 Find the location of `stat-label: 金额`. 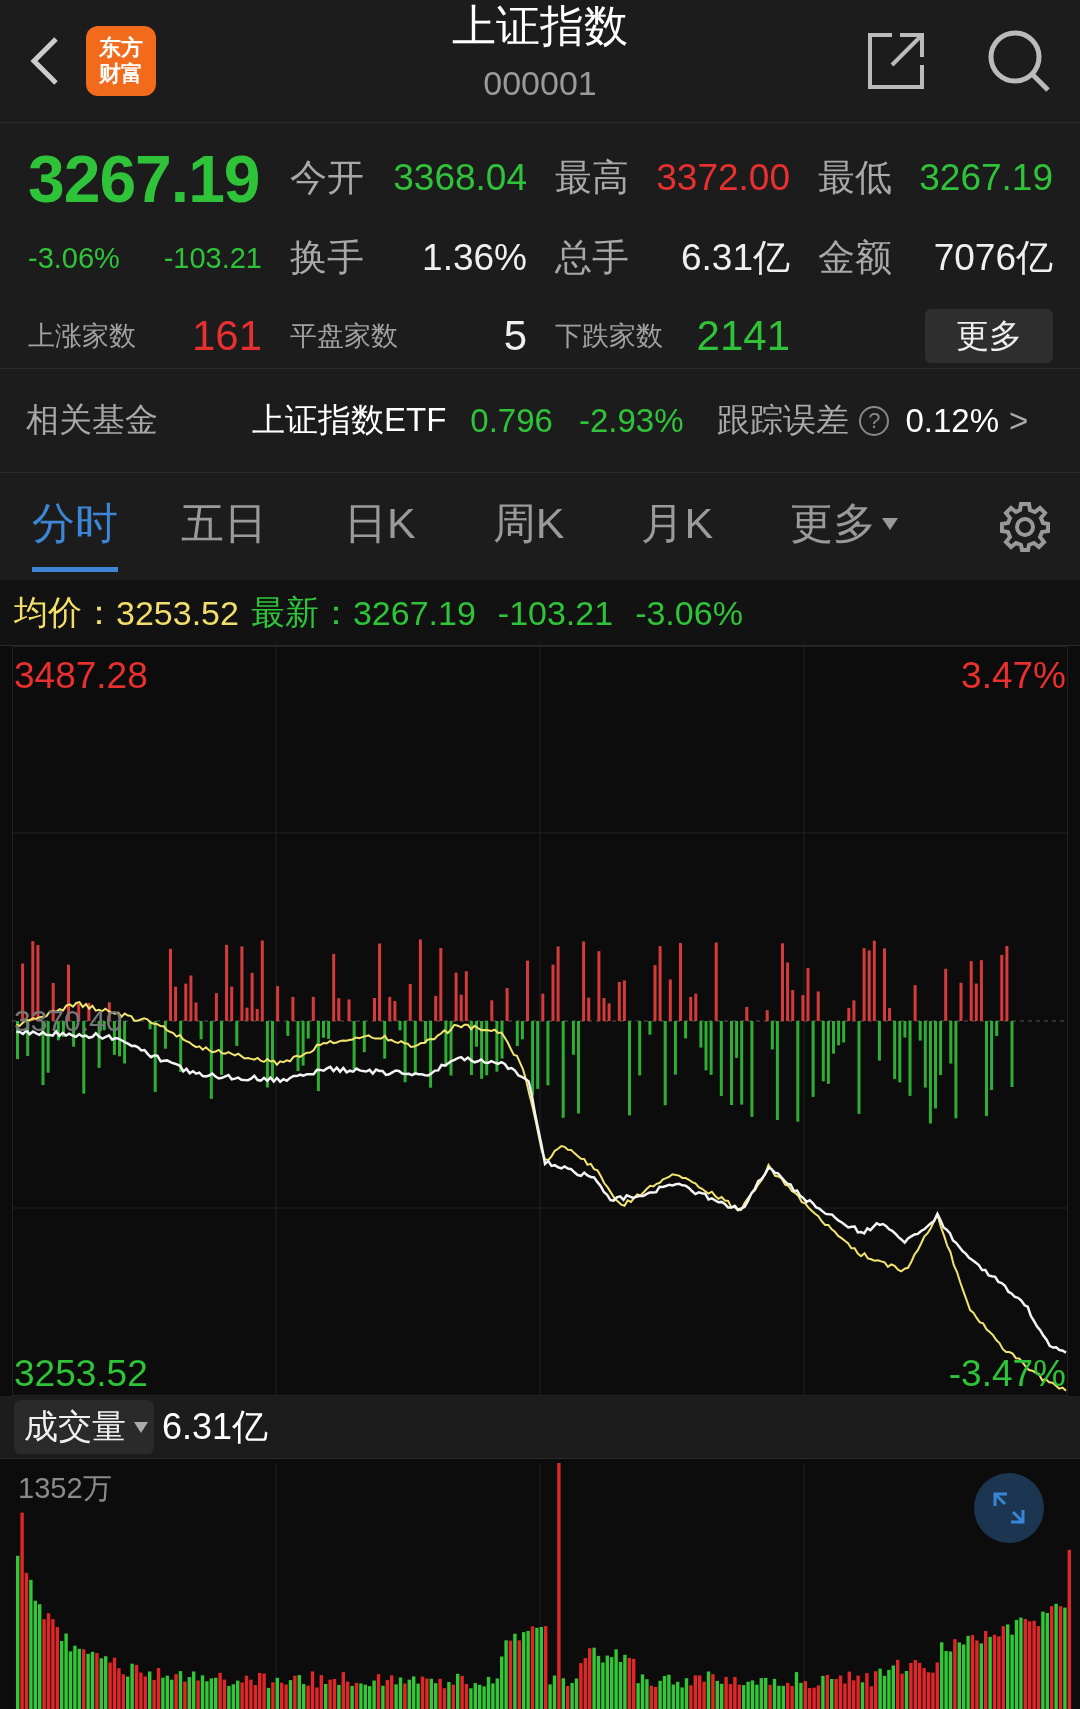

stat-label: 金额 is located at coordinates (855, 258).